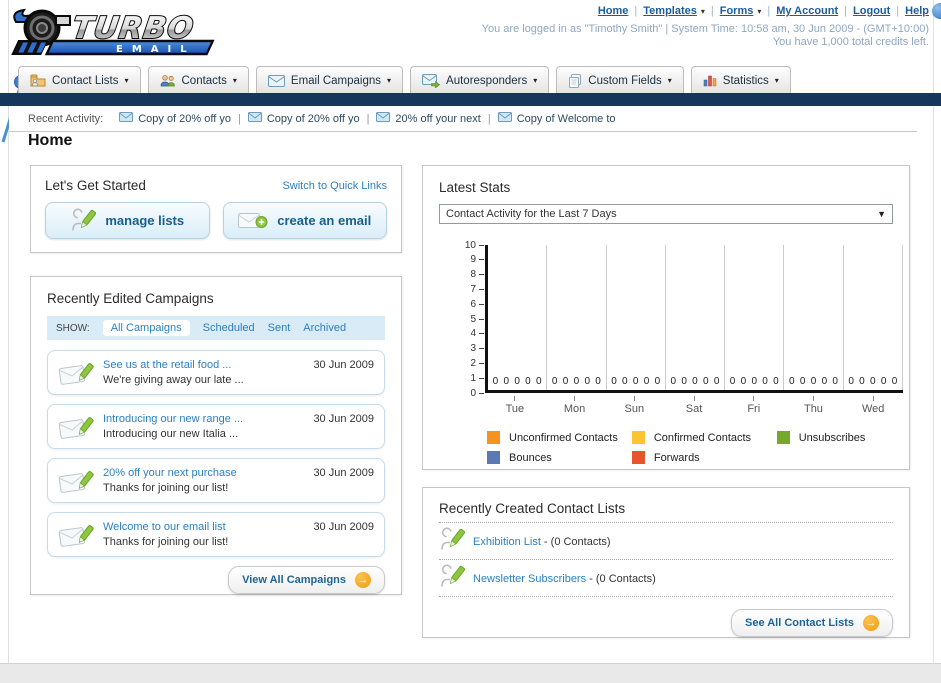 This screenshot has width=941, height=683. I want to click on contact-list-item: Exhibition List - (0 Contacts), so click(666, 540).